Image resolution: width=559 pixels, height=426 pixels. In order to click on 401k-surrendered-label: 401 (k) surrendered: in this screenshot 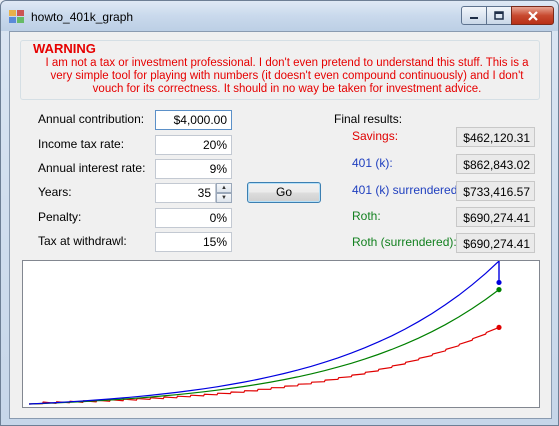, I will do `click(406, 190)`.